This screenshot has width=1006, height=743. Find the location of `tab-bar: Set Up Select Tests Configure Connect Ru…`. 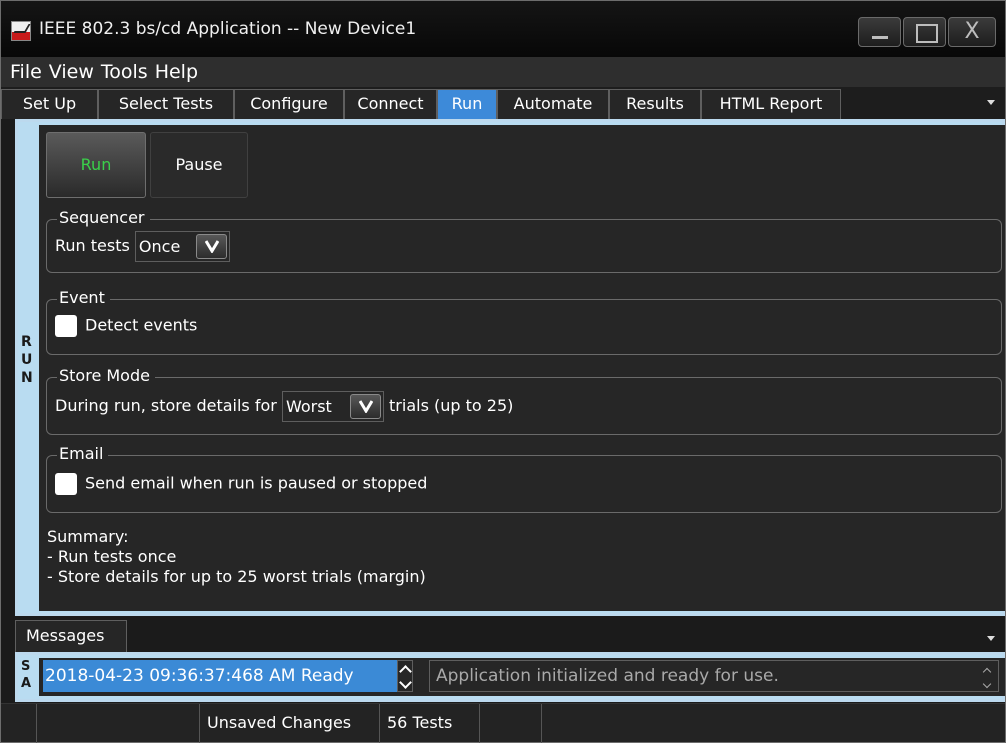

tab-bar: Set Up Select Tests Configure Connect Ru… is located at coordinates (503, 103).